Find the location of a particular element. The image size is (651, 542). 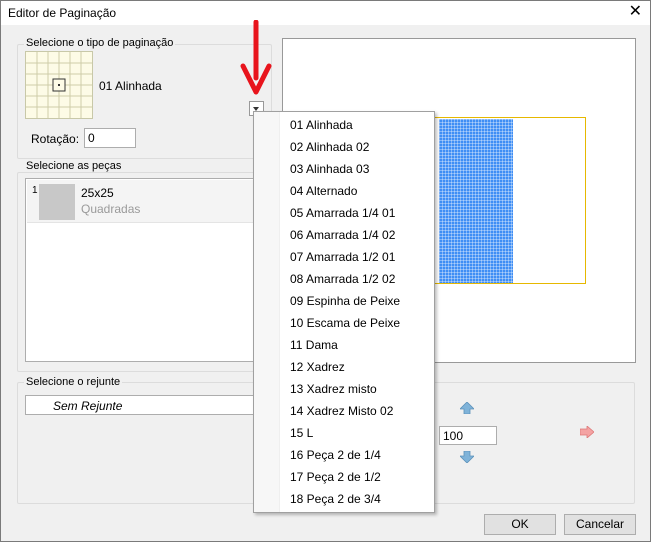

selected-pagination-label: 01 Alinhada is located at coordinates (130, 86).